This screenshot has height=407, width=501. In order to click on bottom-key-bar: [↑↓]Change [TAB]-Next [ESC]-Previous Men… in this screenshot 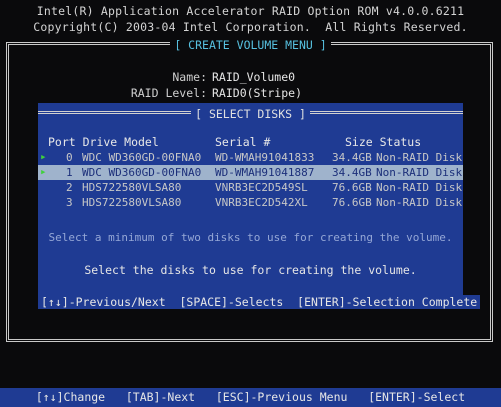, I will do `click(250, 397)`.